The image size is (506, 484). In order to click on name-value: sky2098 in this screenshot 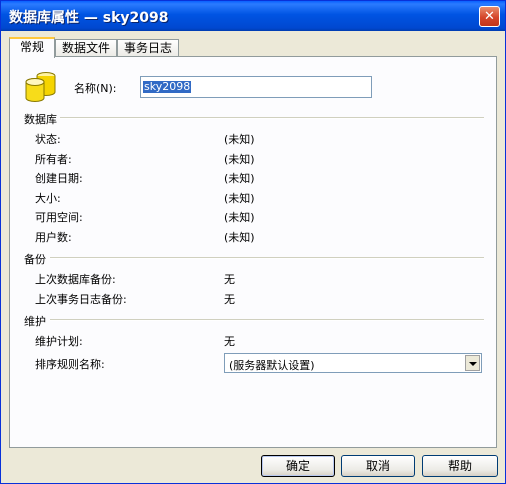, I will do `click(167, 86)`.